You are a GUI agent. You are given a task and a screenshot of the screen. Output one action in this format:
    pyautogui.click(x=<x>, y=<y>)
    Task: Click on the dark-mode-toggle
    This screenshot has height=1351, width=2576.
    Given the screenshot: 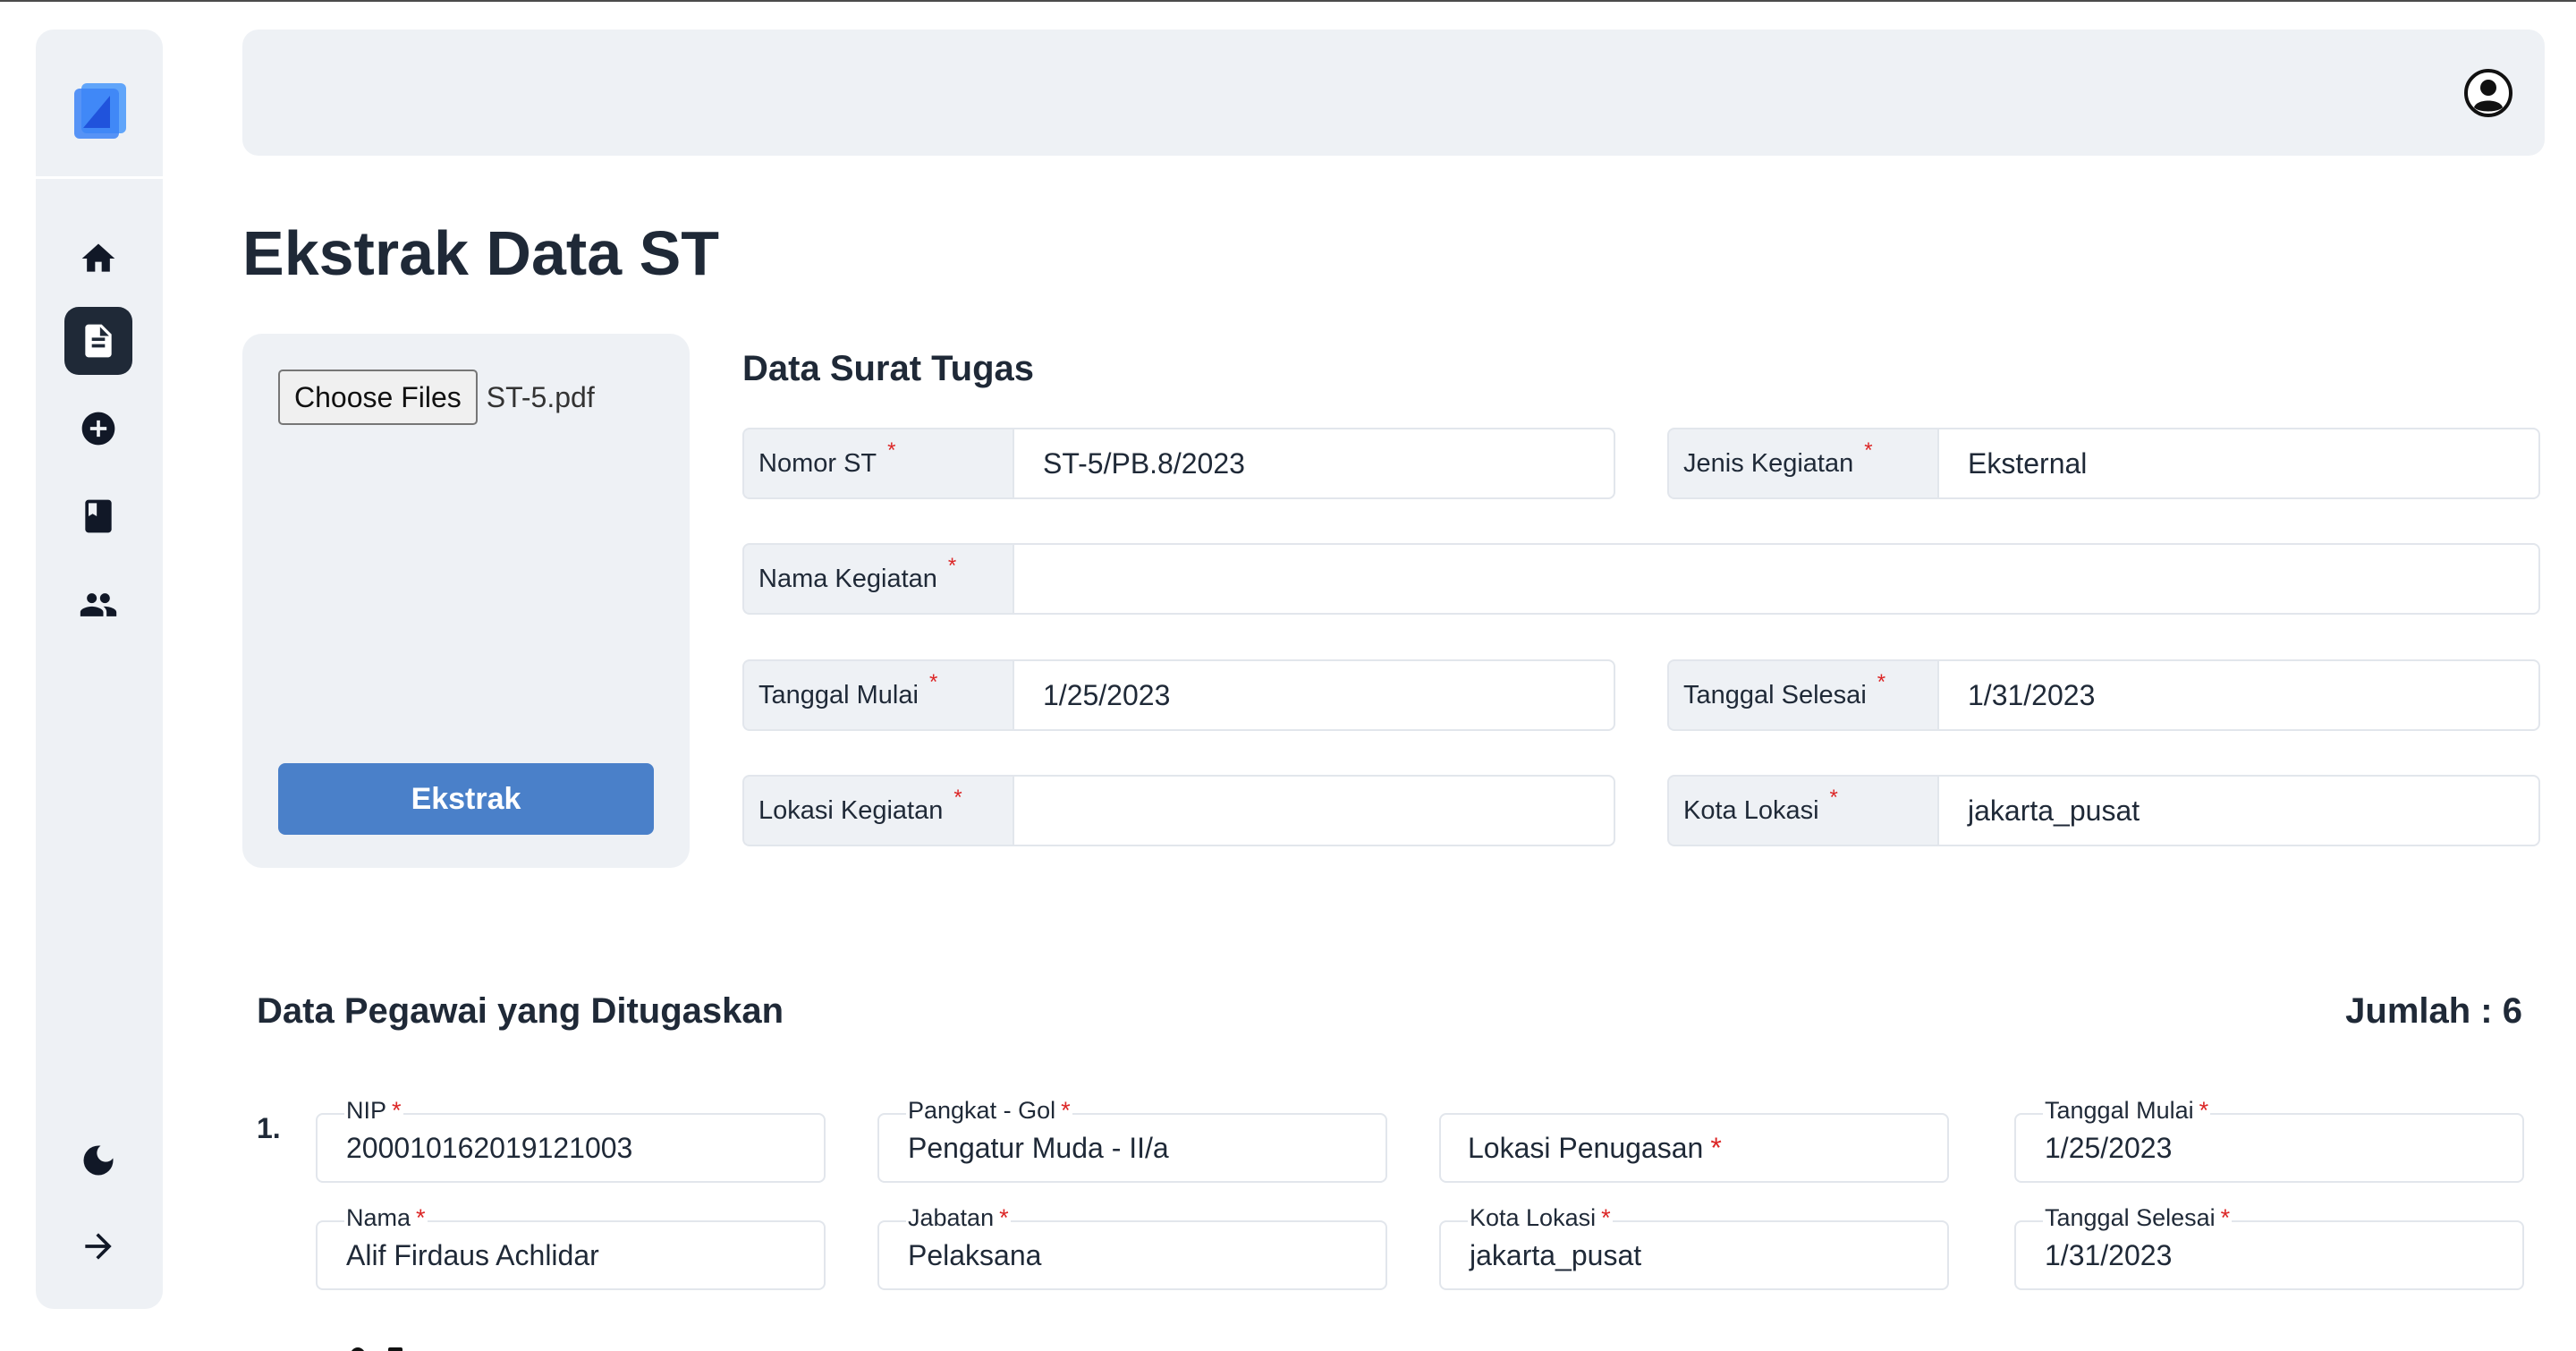 What is the action you would take?
    pyautogui.click(x=98, y=1160)
    